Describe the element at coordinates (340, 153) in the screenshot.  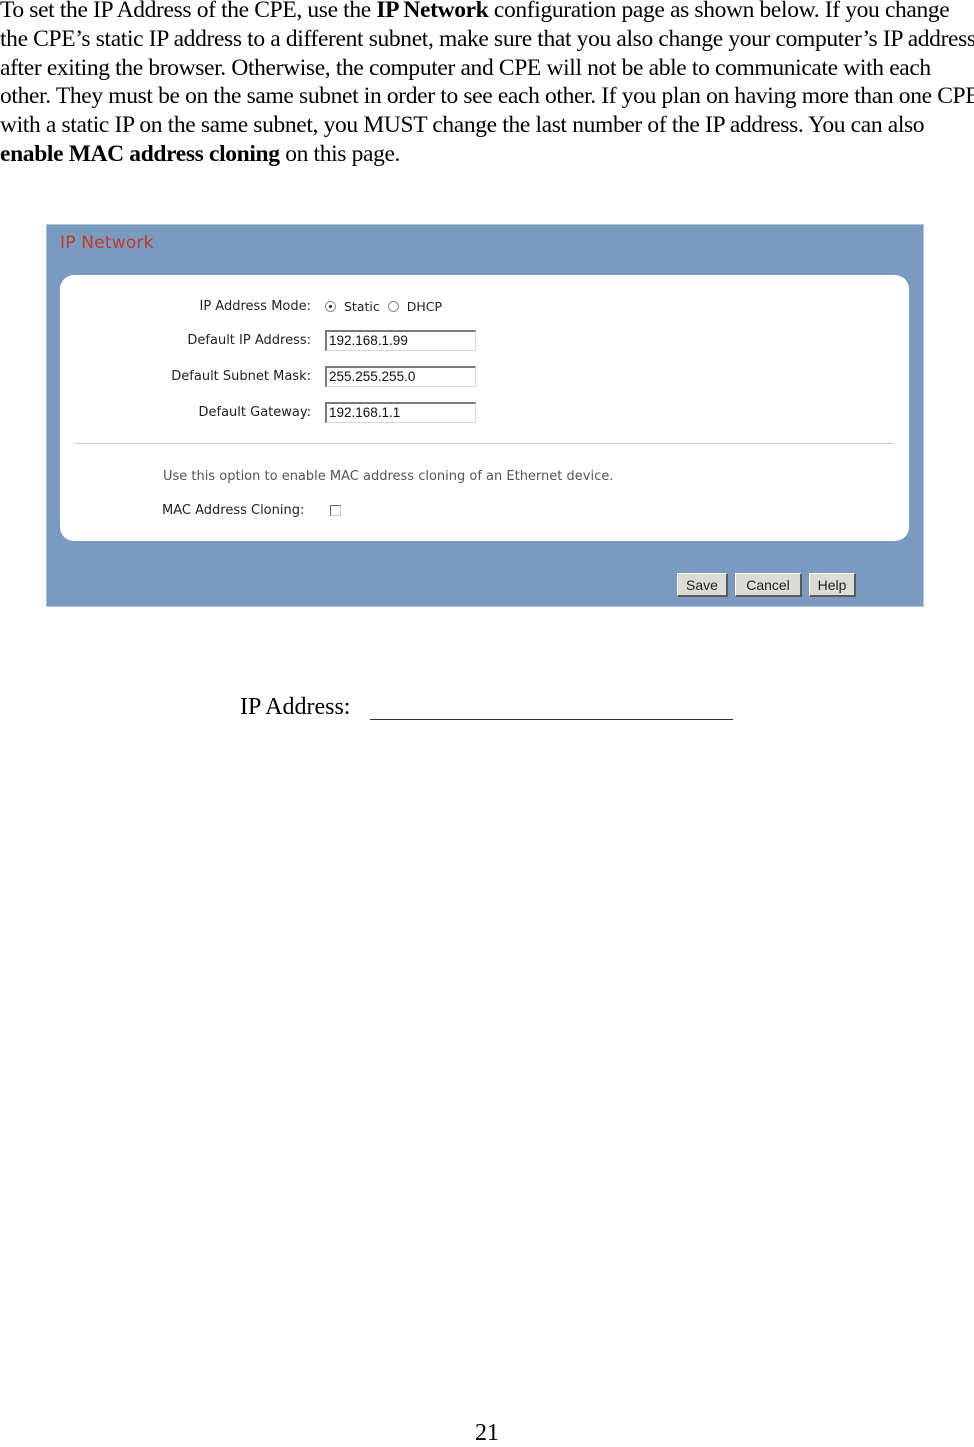
I see `intro-text-3: on this page.` at that location.